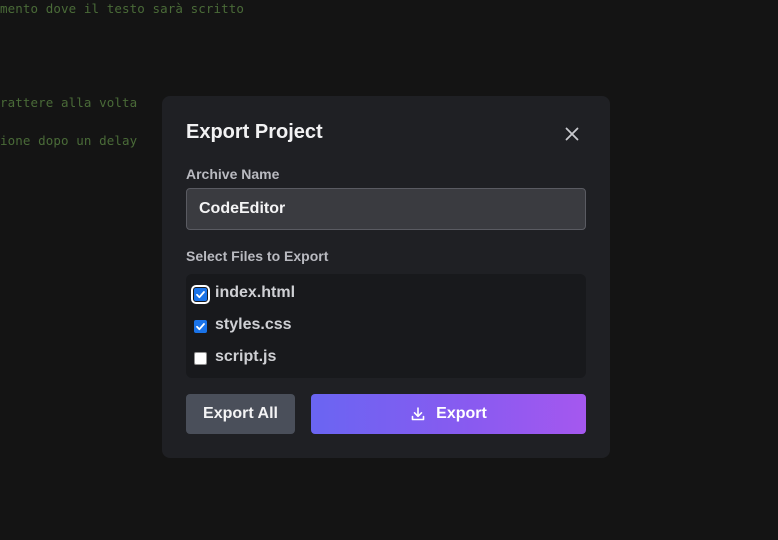  Describe the element at coordinates (386, 209) in the screenshot. I see `archive-name-input` at that location.